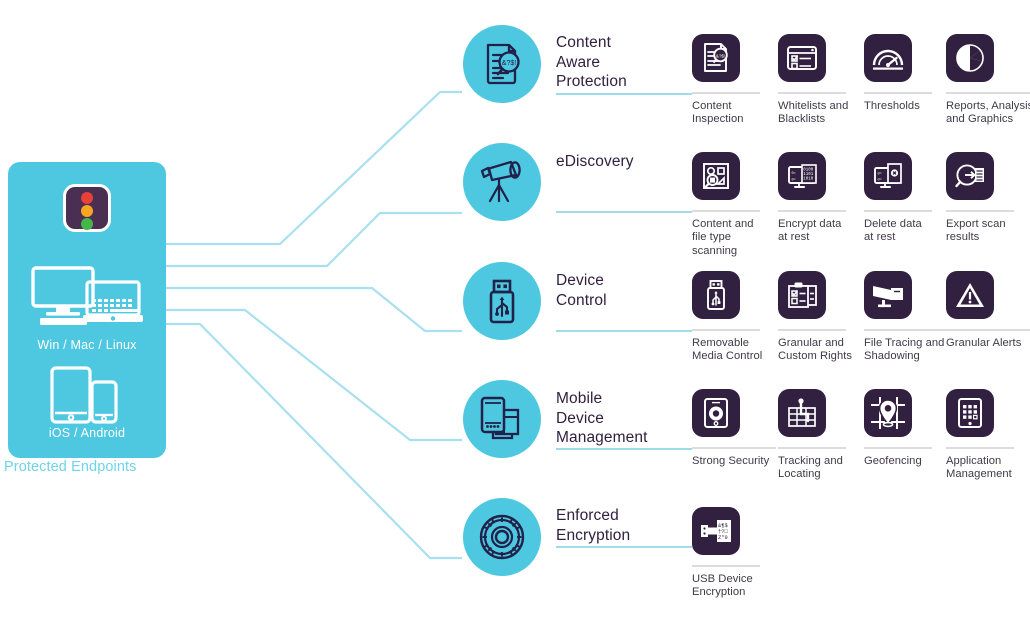  I want to click on feature-granular-alerts: Granular Alerts, so click(988, 310).